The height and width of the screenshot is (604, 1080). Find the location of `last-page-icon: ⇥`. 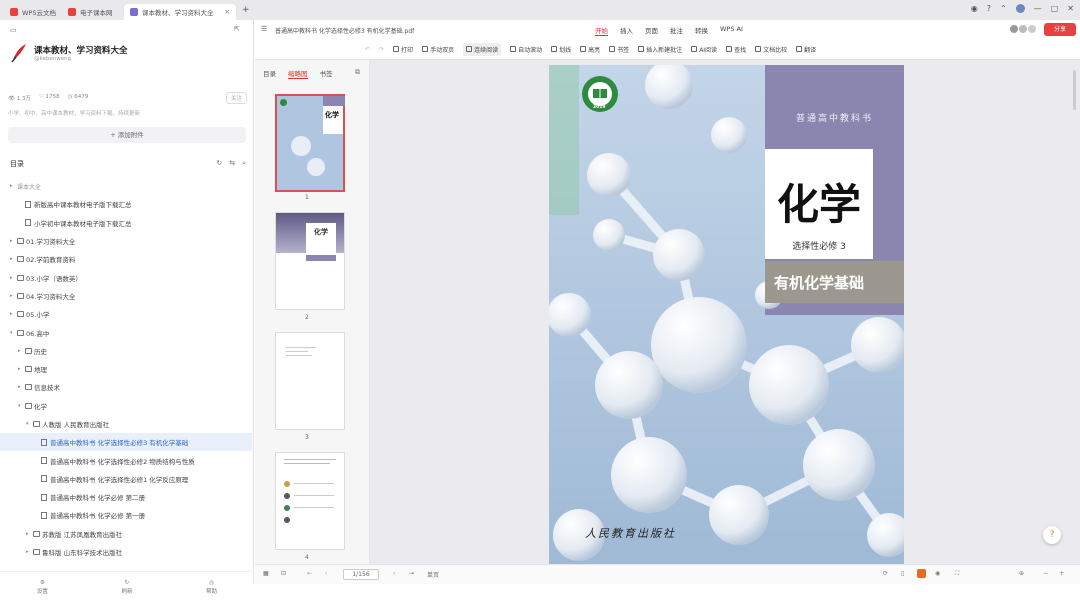

last-page-icon: ⇥ is located at coordinates (411, 573).